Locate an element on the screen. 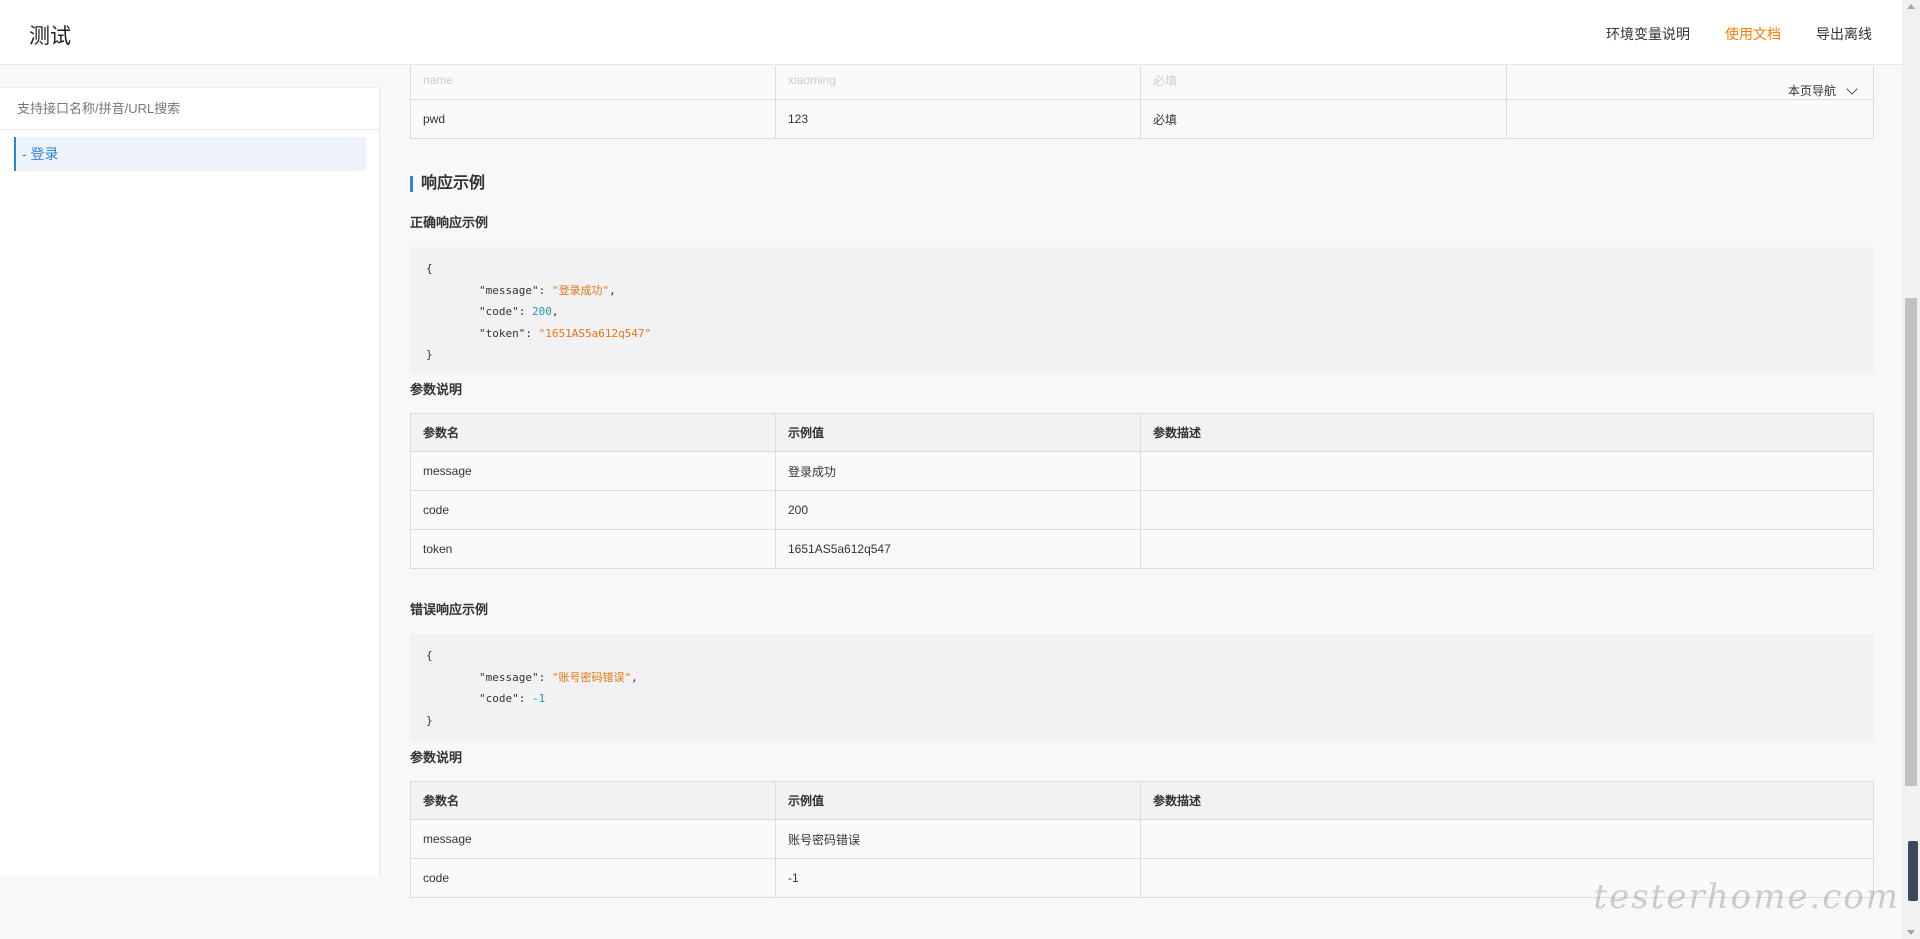  success-params-title: 参数说明 is located at coordinates (436, 389).